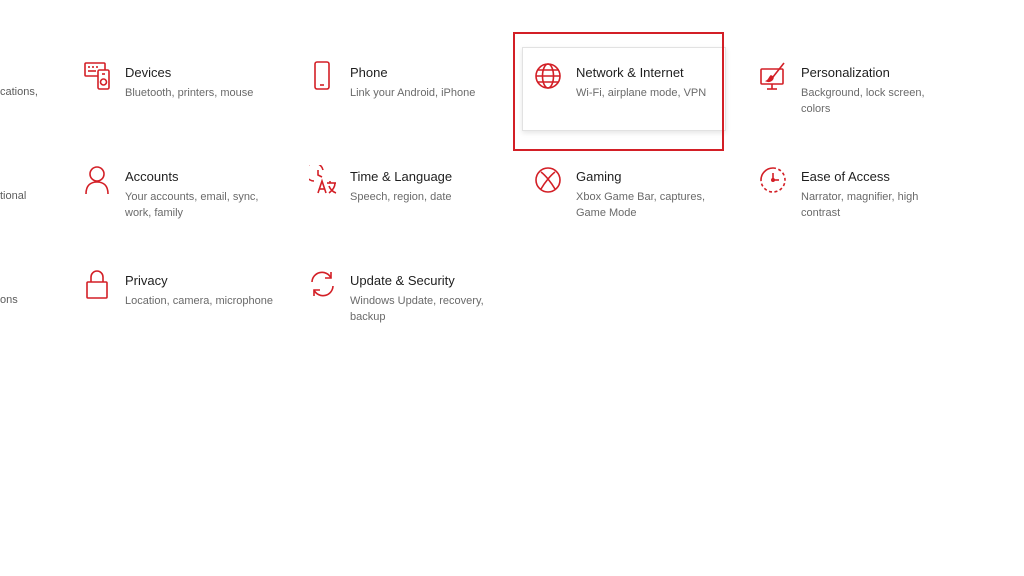  What do you see at coordinates (417, 309) in the screenshot?
I see `tile-description: Windows Update, recovery, backup` at bounding box center [417, 309].